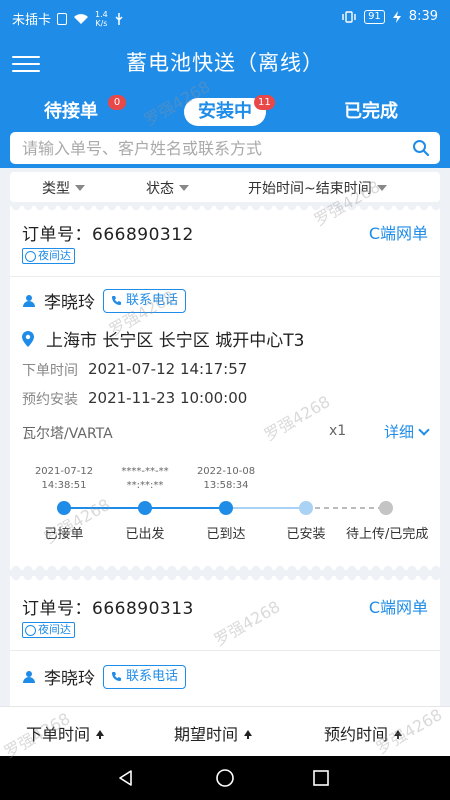  Describe the element at coordinates (108, 235) in the screenshot. I see `order-number: 订单号：666890312` at that location.